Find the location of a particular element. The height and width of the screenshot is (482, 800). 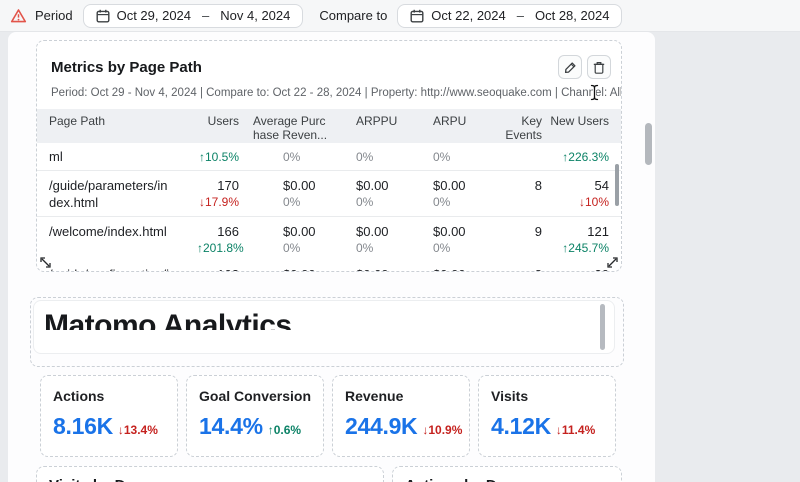

section-title: Matomo Analytics is located at coordinates (168, 320).